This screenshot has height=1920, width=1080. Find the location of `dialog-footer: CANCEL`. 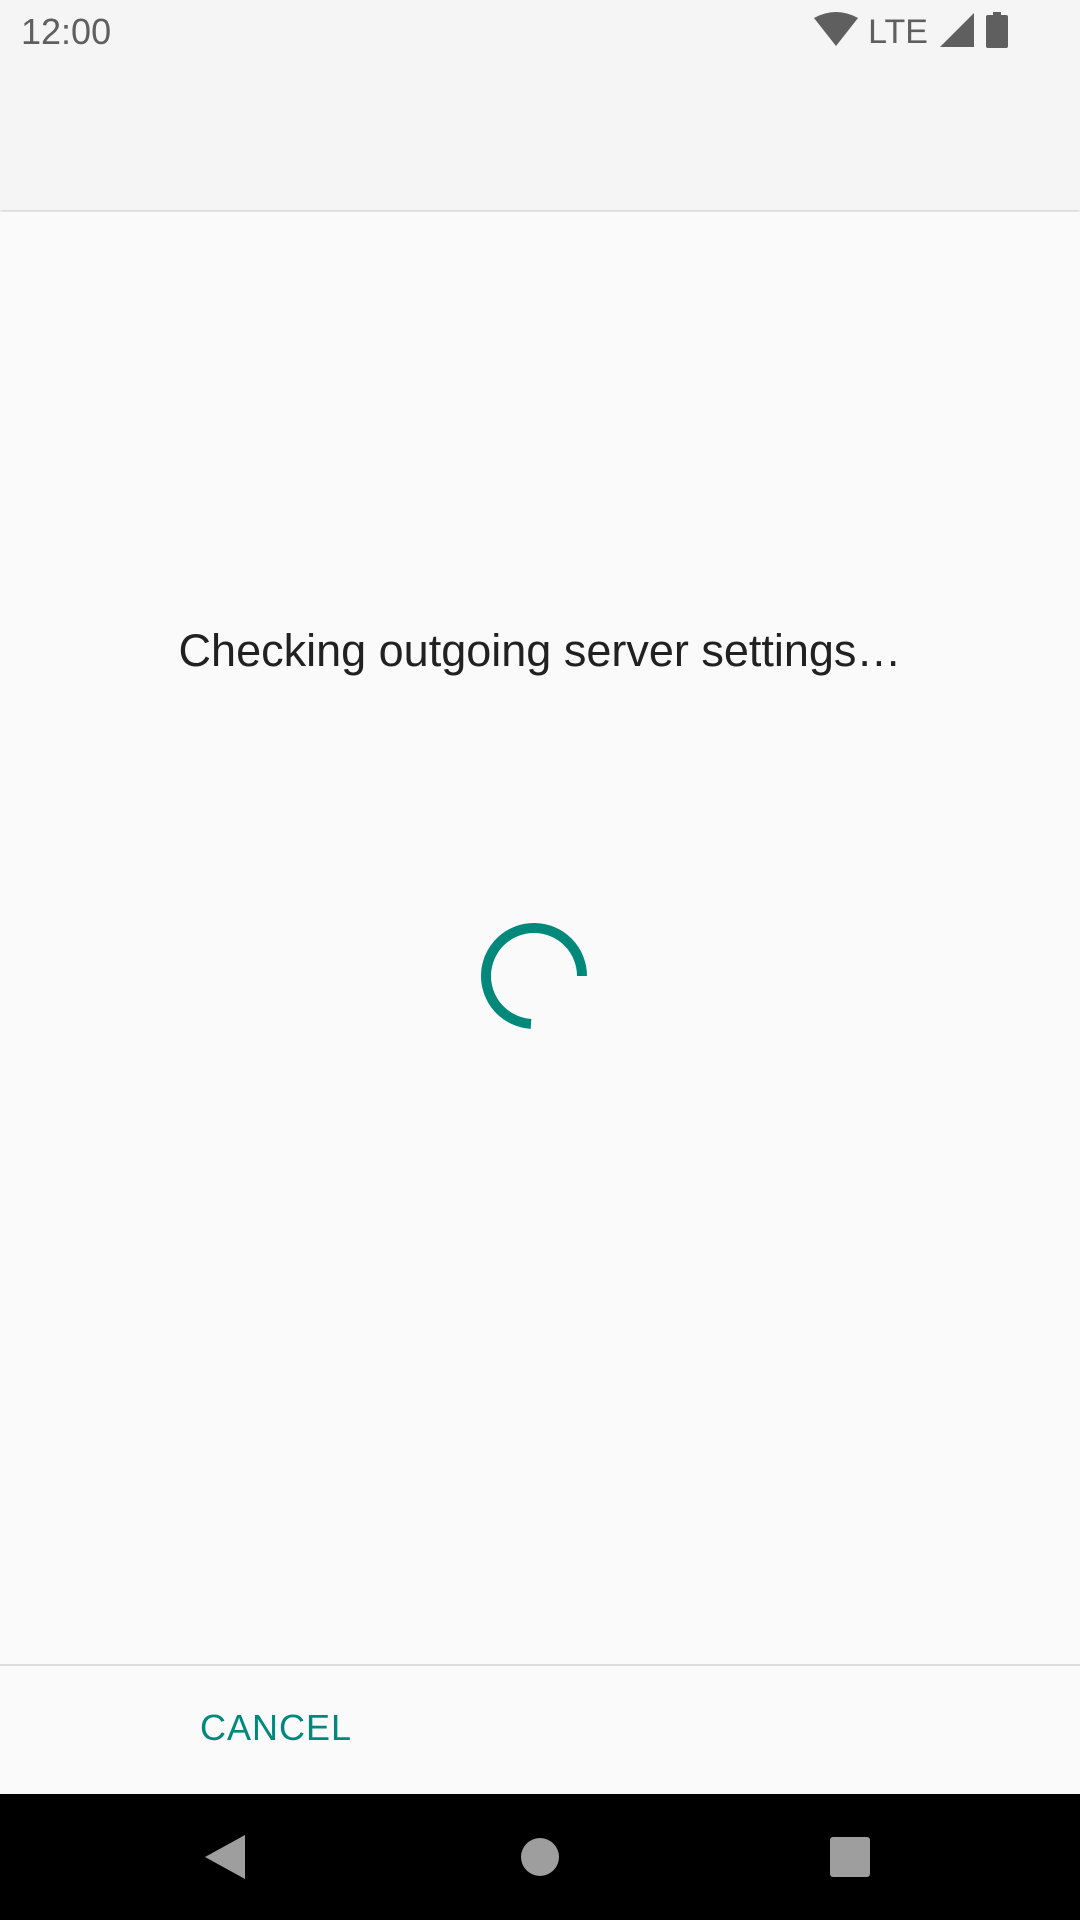

dialog-footer: CANCEL is located at coordinates (540, 1730).